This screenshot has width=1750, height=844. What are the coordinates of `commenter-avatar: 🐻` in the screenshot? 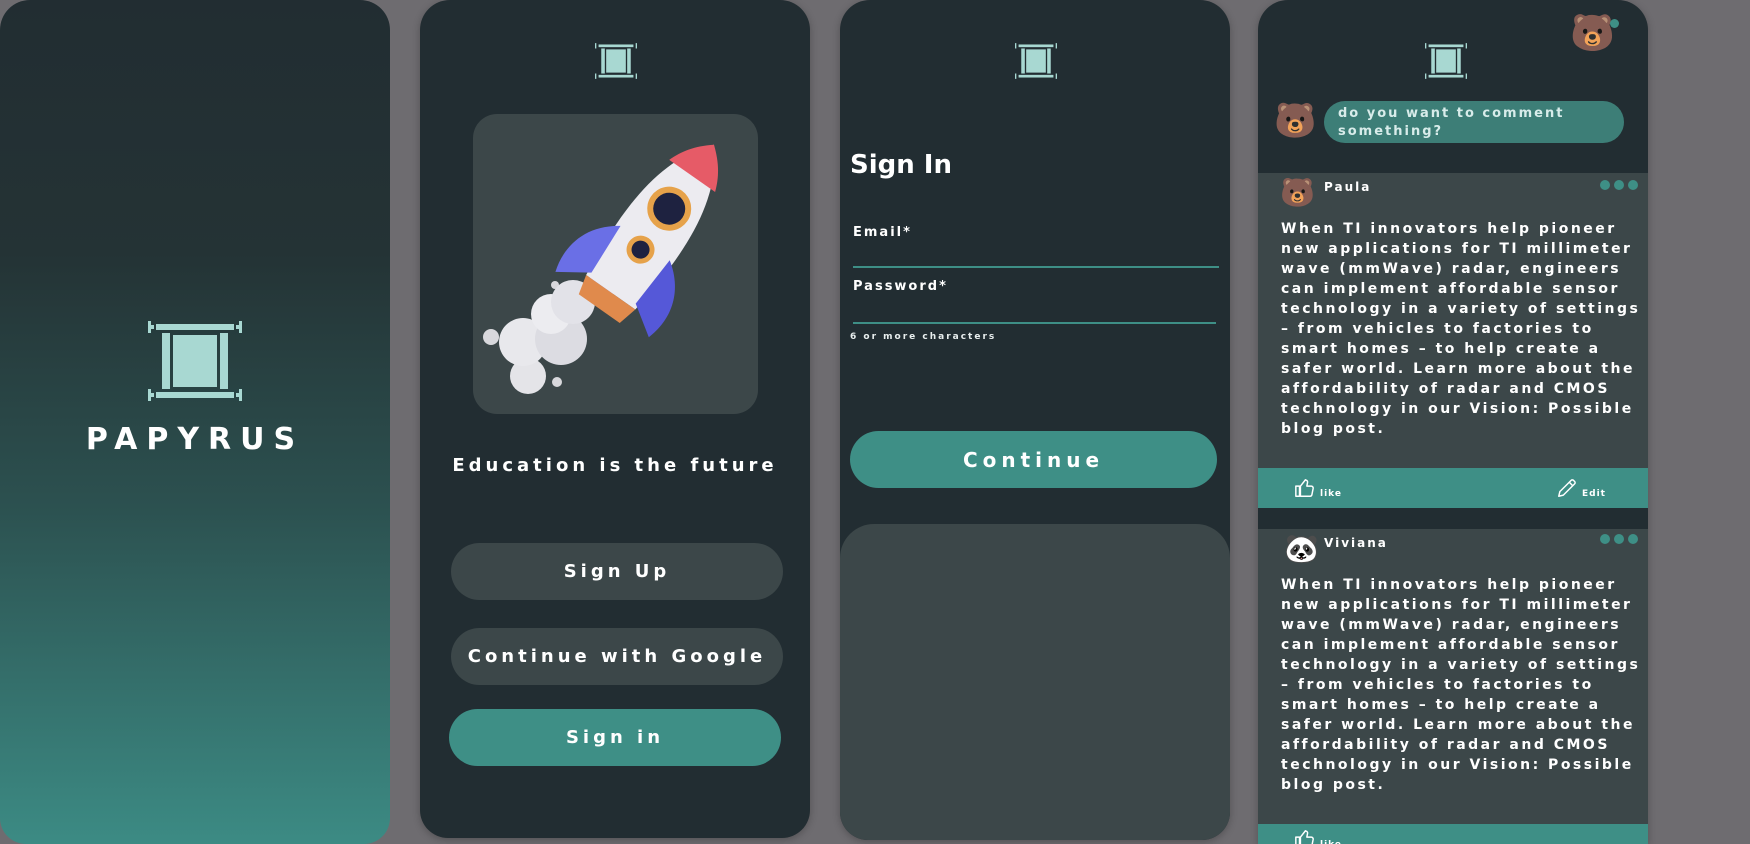 It's located at (1295, 121).